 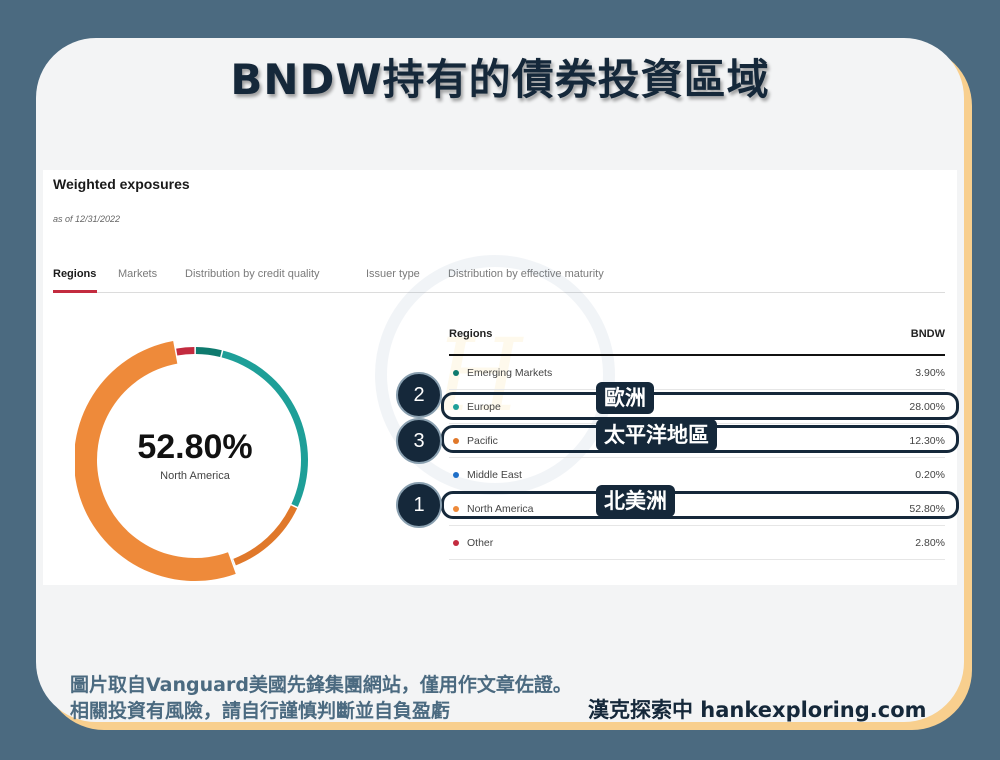 I want to click on panel-heading: Weighted exposures, so click(x=121, y=184).